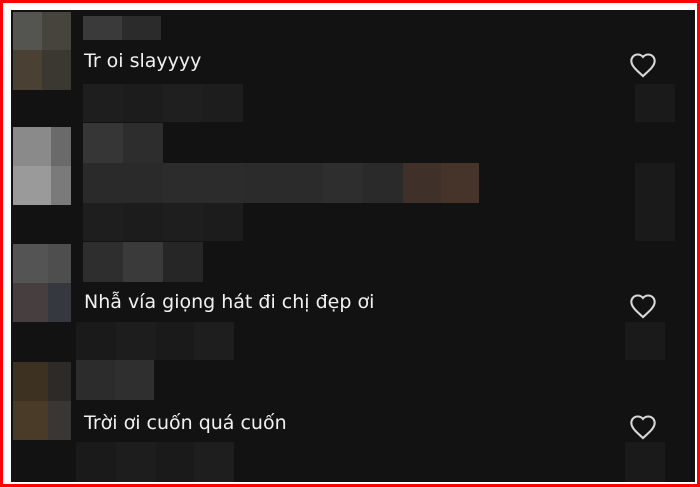 The height and width of the screenshot is (487, 700). I want to click on comment-text: Tr oi slayyyy, so click(143, 61).